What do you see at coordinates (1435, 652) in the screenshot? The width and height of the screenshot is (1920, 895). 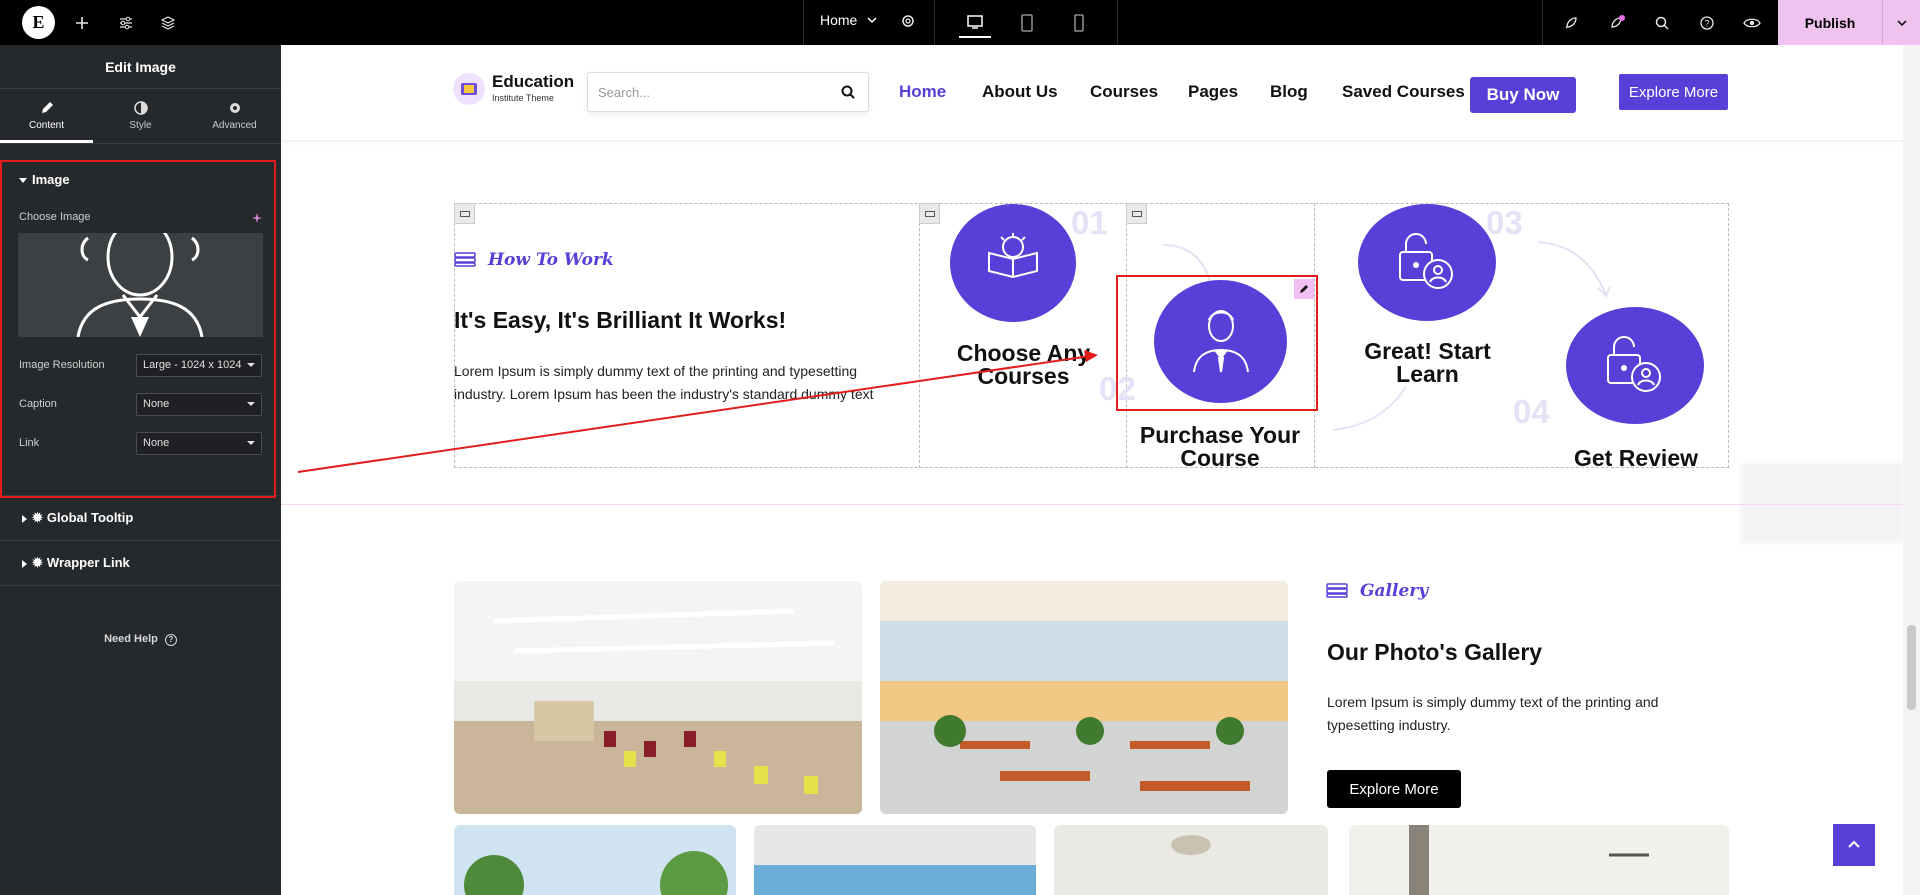 I see `gallery-heading: Our Photo's Gallery` at bounding box center [1435, 652].